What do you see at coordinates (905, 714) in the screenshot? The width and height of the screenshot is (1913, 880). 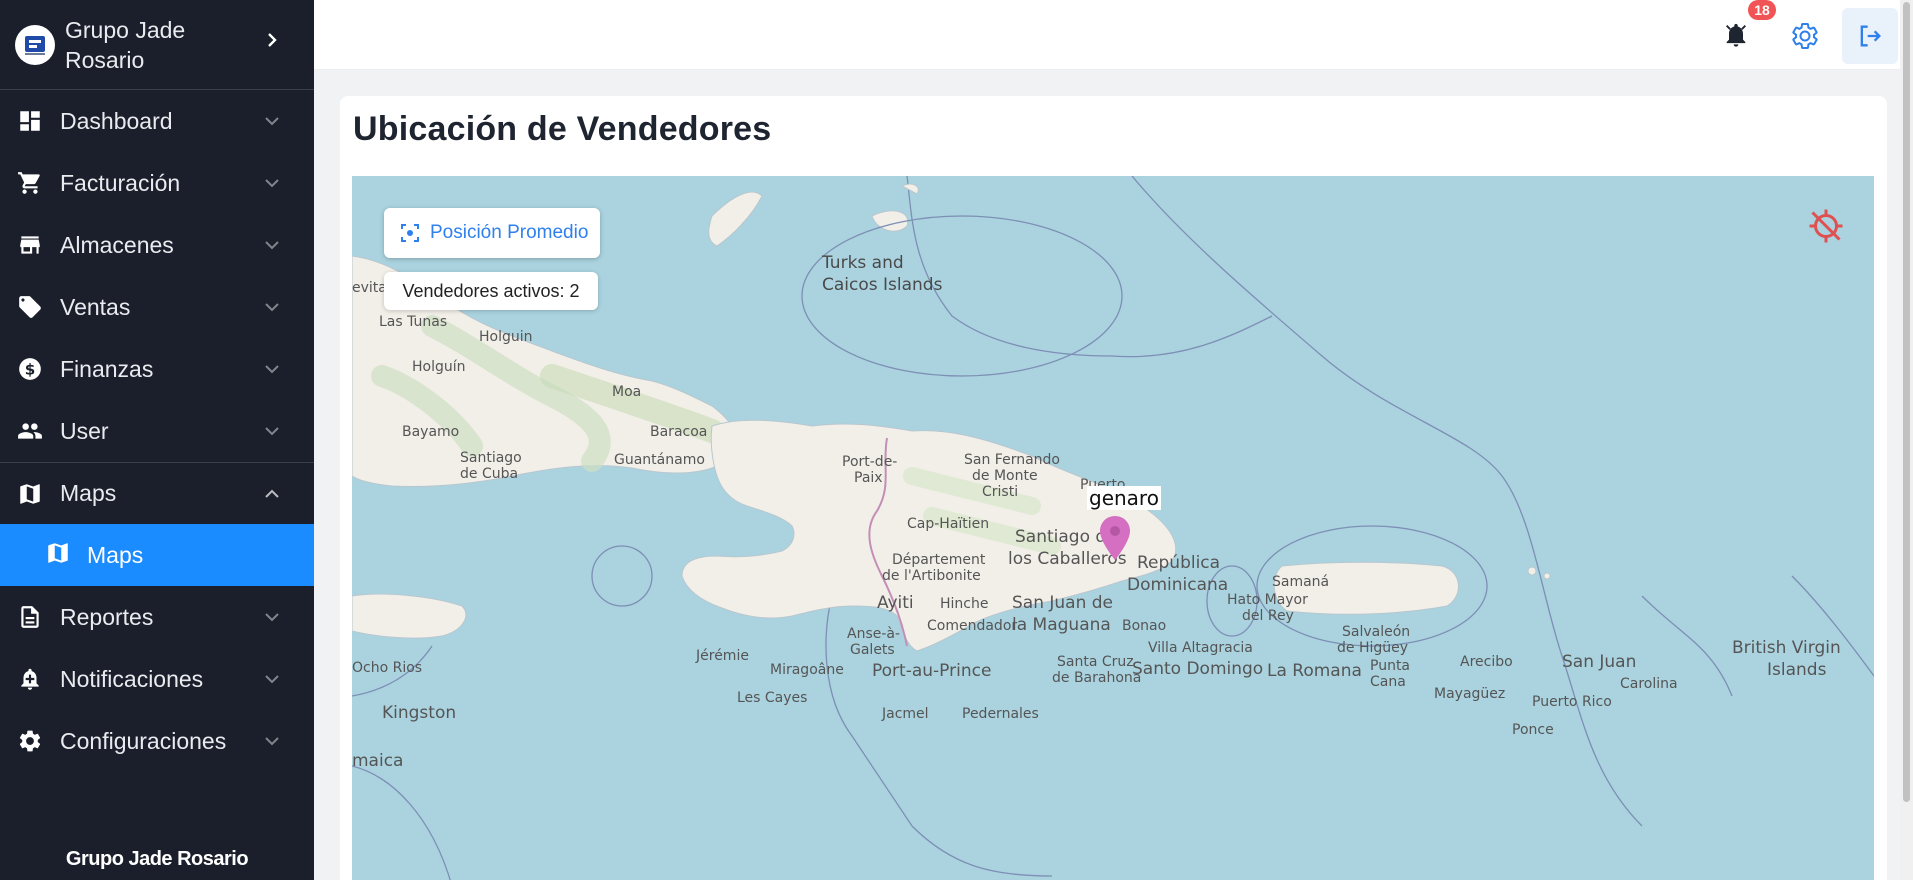 I see `map-label: Jacmel` at bounding box center [905, 714].